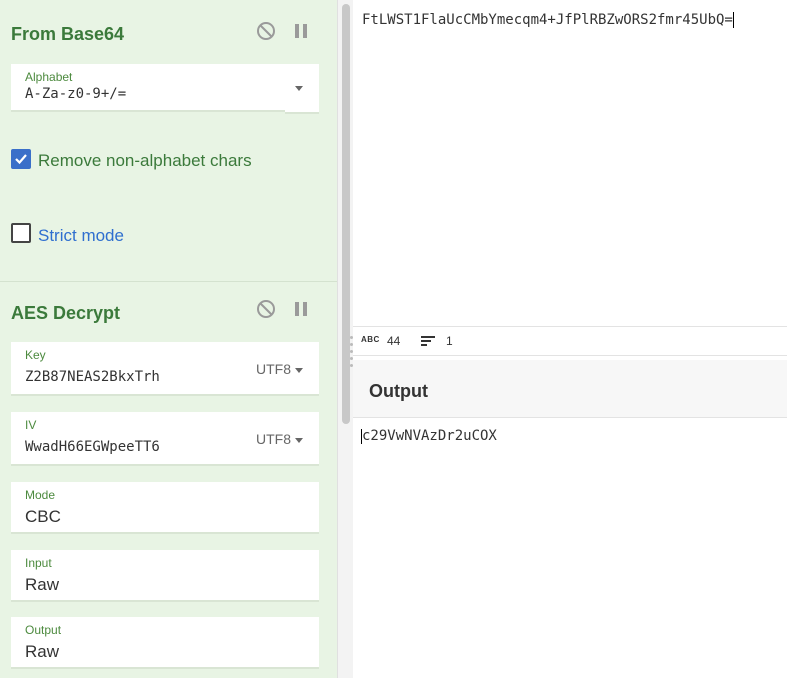 This screenshot has width=787, height=678. I want to click on io-resize-handle, so click(653, 362).